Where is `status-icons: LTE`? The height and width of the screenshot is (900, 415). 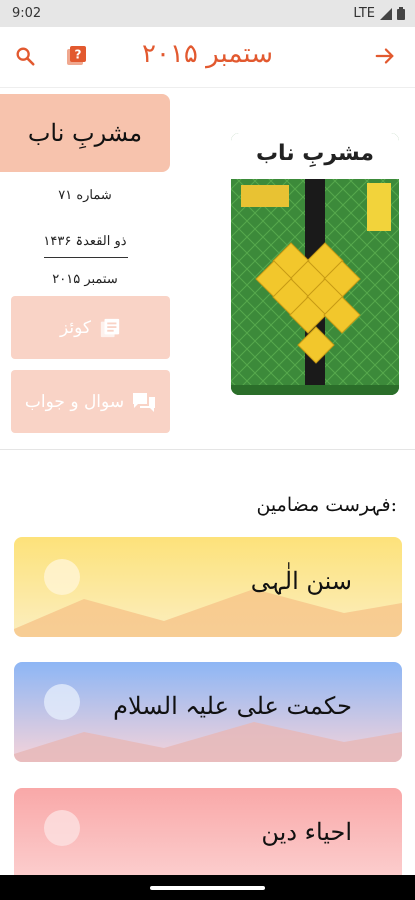
status-icons: LTE is located at coordinates (379, 13).